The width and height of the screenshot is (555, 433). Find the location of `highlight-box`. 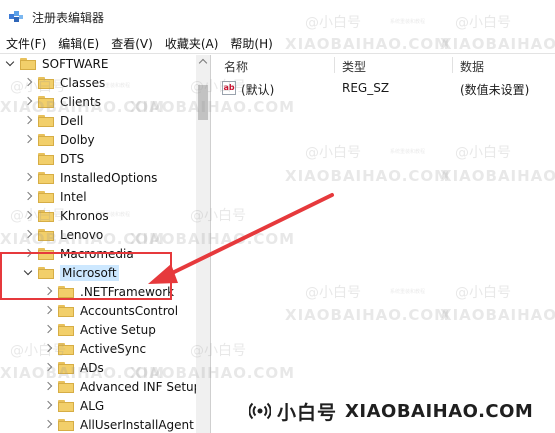

highlight-box is located at coordinates (86, 276).